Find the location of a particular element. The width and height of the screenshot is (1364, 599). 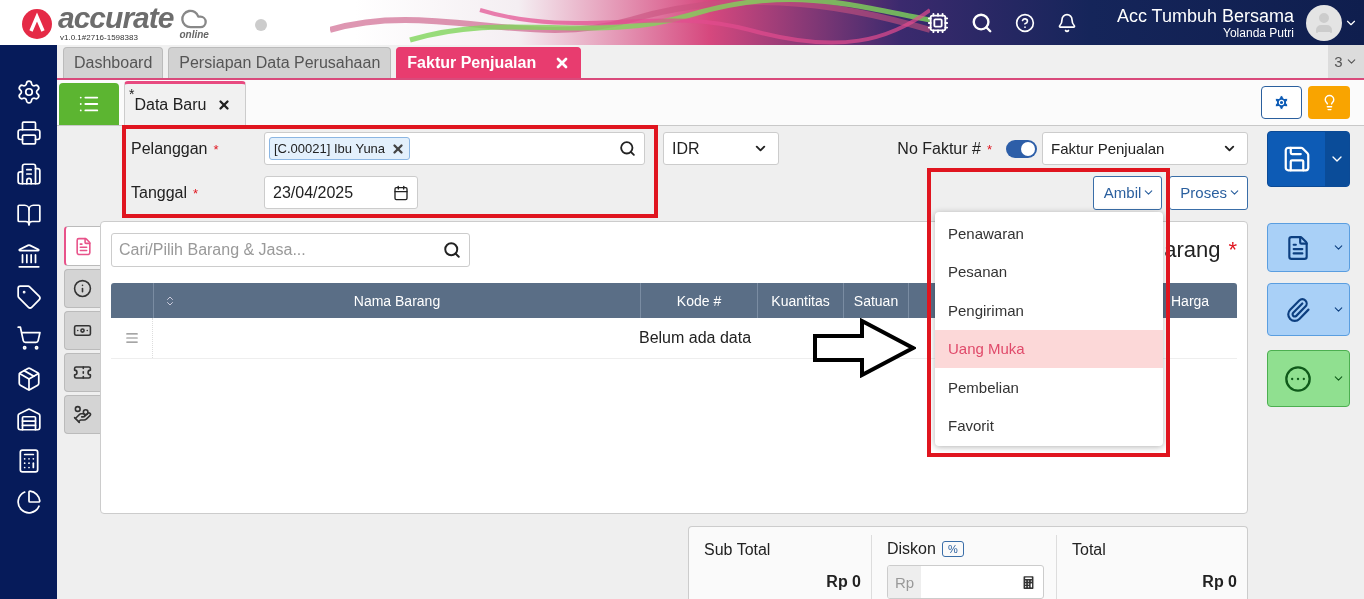

more-button is located at coordinates (1308, 378).